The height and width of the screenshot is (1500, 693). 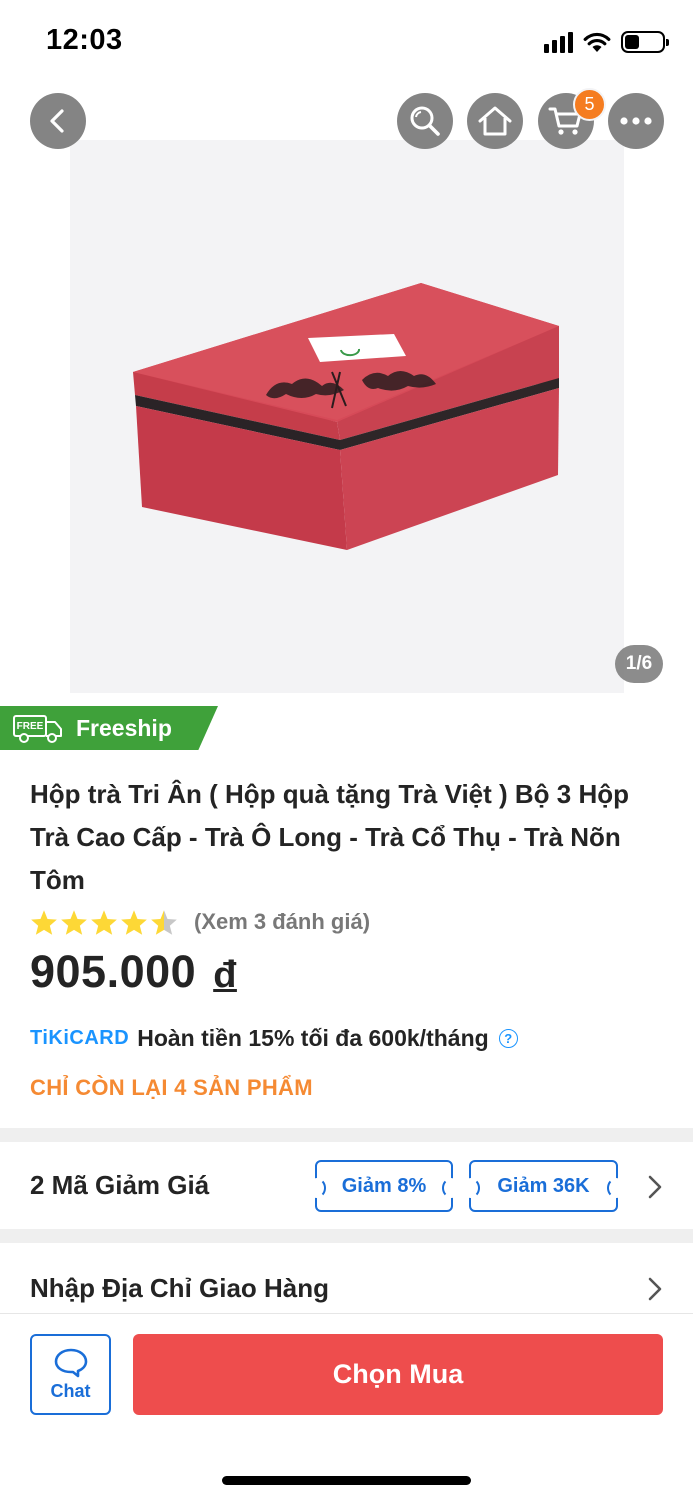 I want to click on home-icon, so click(x=495, y=121).